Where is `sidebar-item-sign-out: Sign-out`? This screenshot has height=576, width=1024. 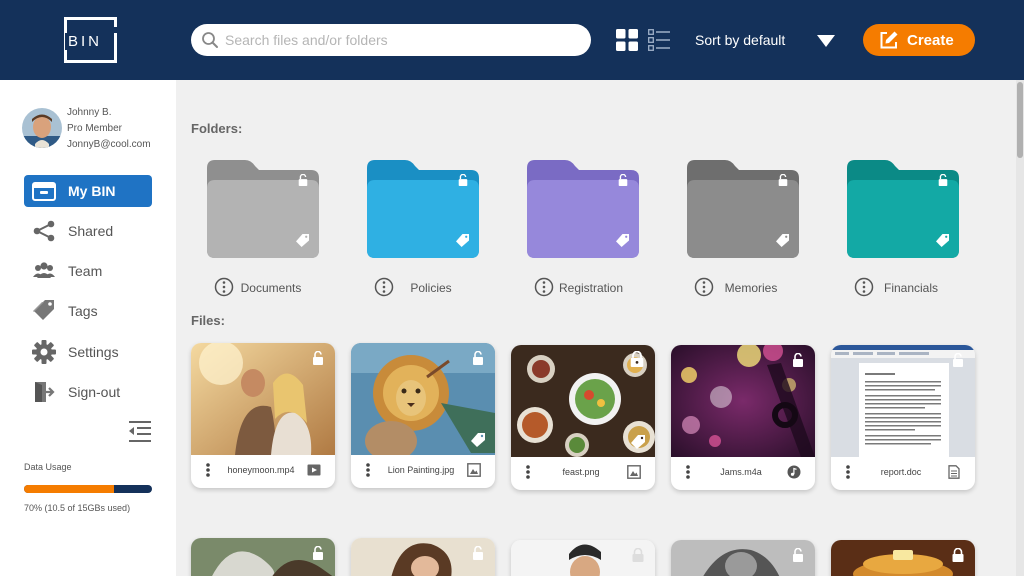 sidebar-item-sign-out: Sign-out is located at coordinates (88, 392).